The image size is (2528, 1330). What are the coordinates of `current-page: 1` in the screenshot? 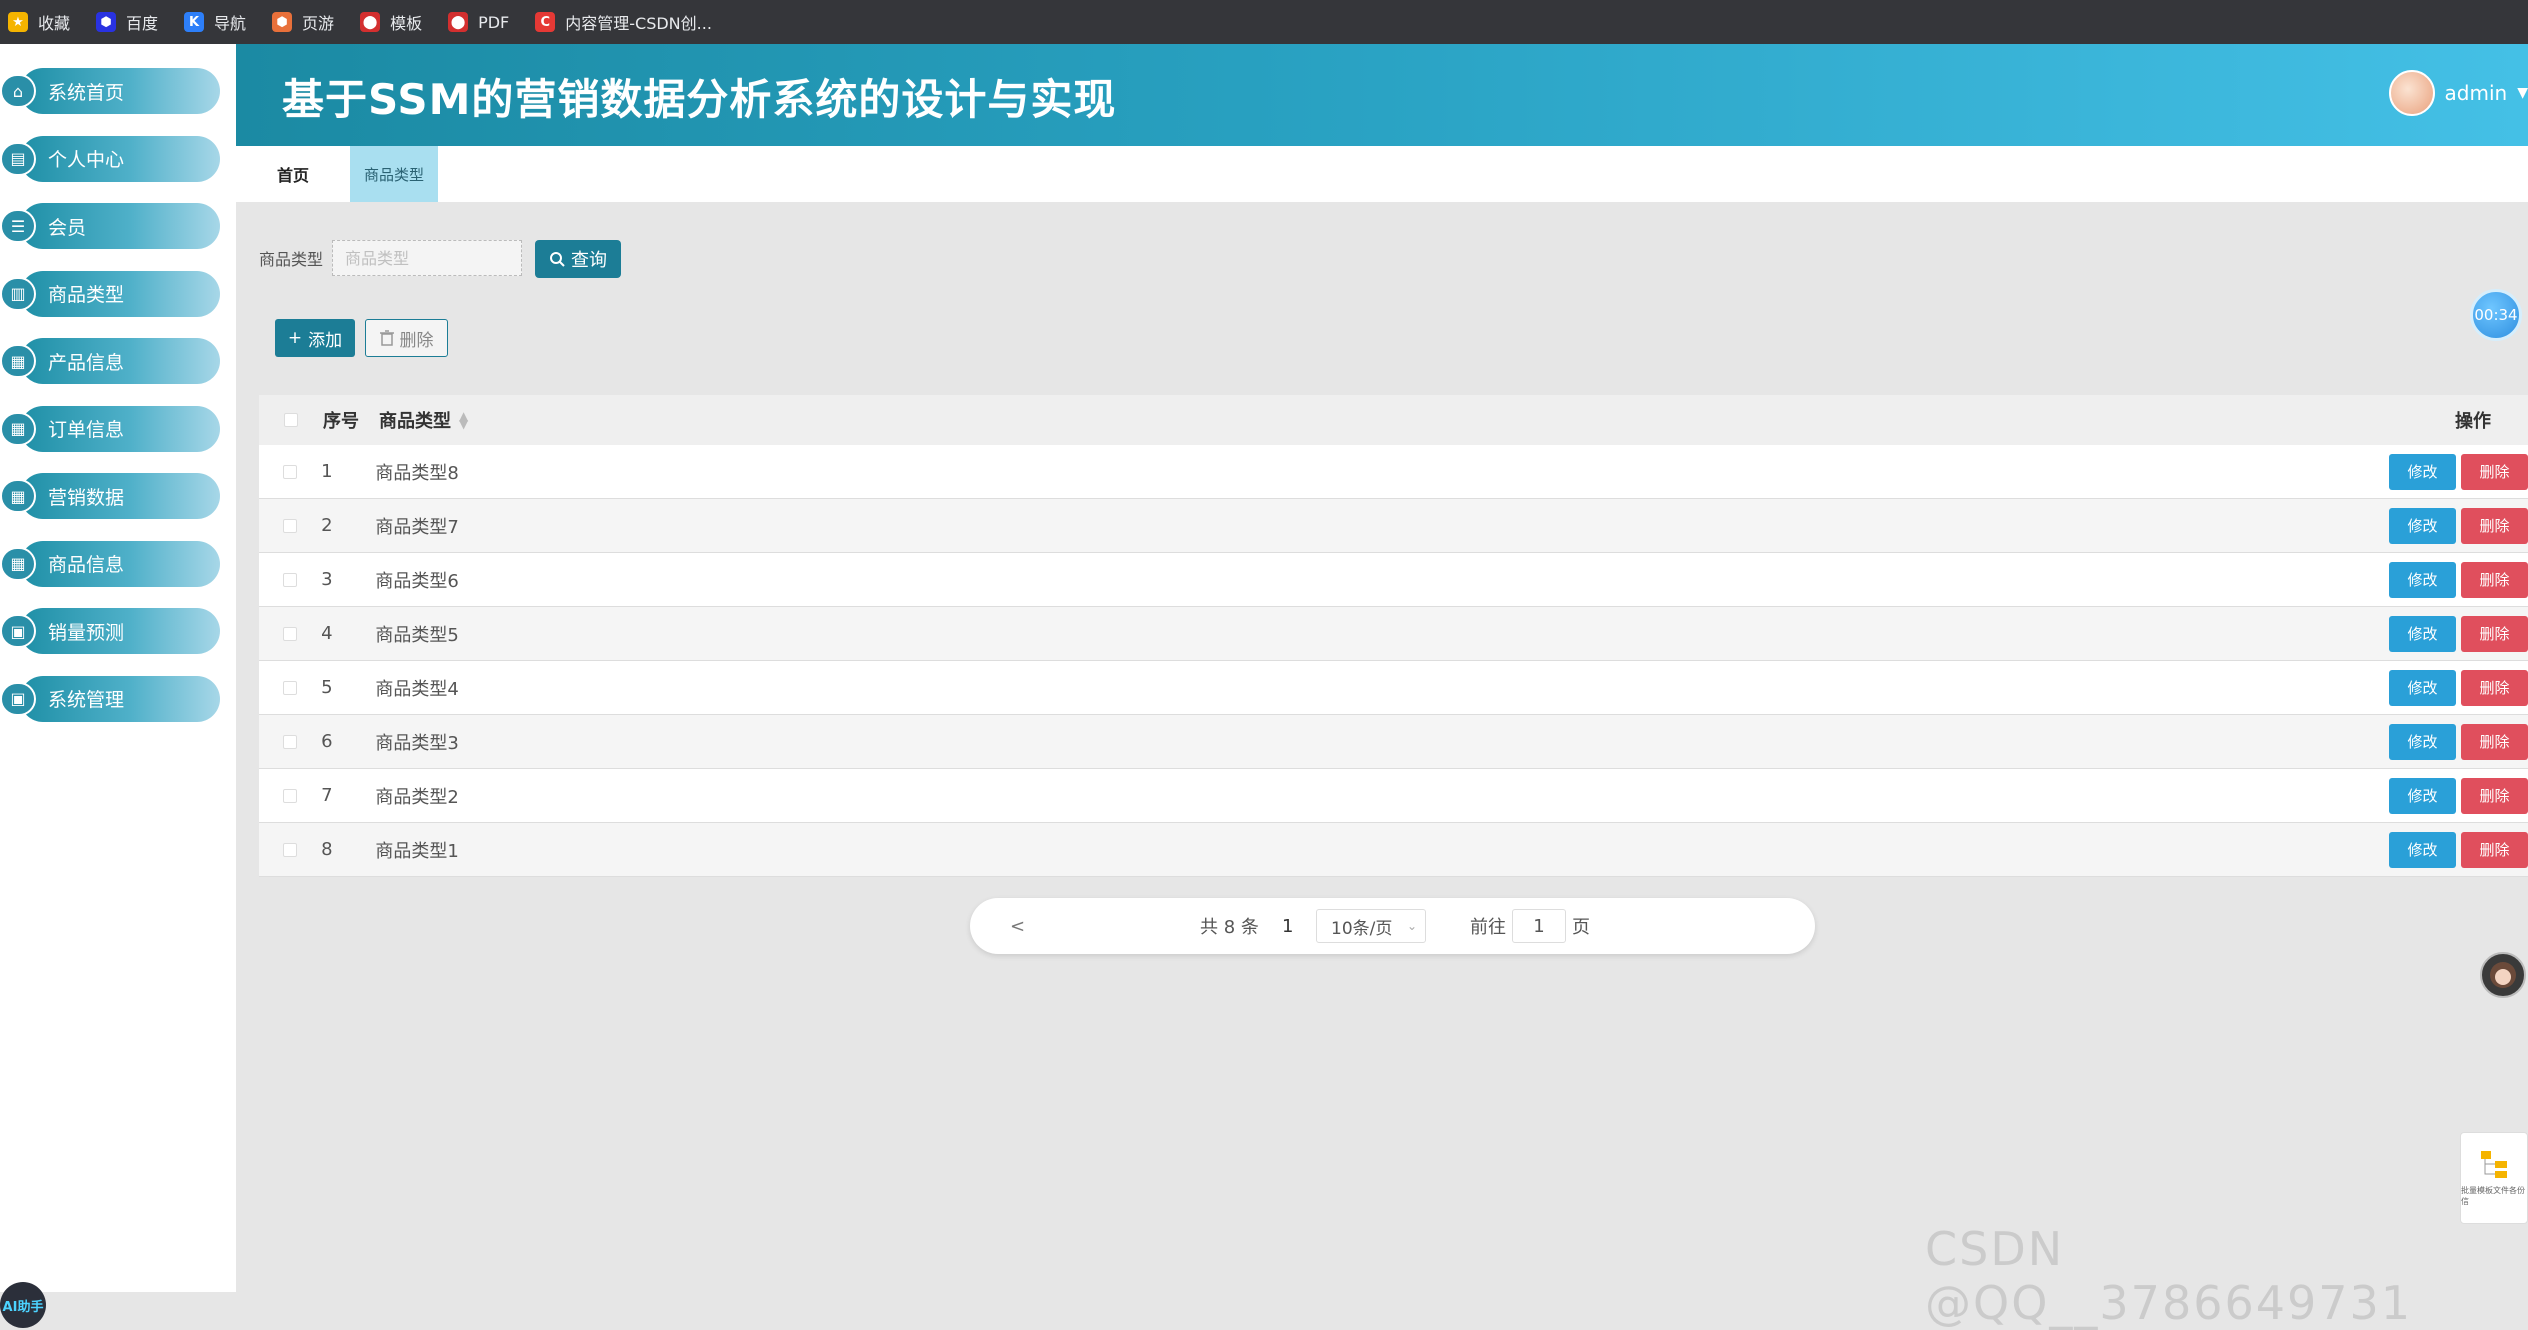 It's located at (1287, 926).